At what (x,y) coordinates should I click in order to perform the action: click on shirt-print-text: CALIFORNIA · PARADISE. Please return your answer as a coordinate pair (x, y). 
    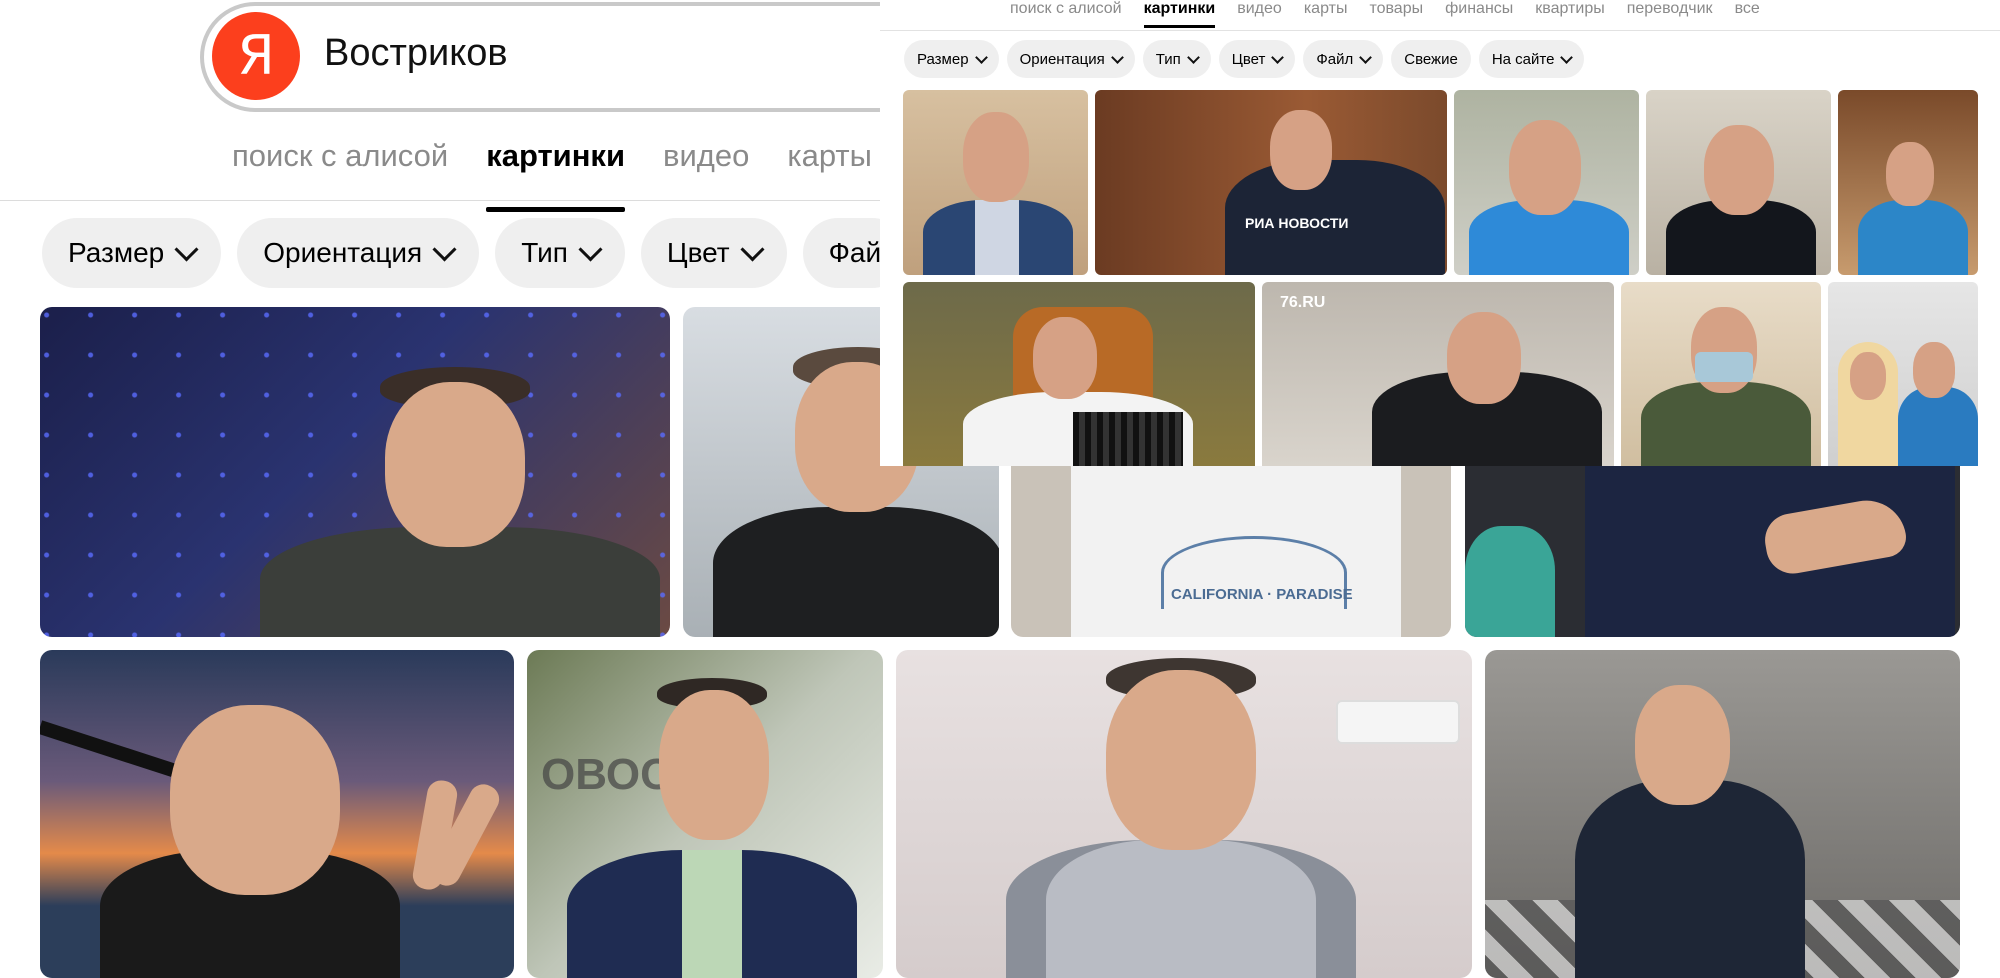
    Looking at the image, I should click on (1262, 594).